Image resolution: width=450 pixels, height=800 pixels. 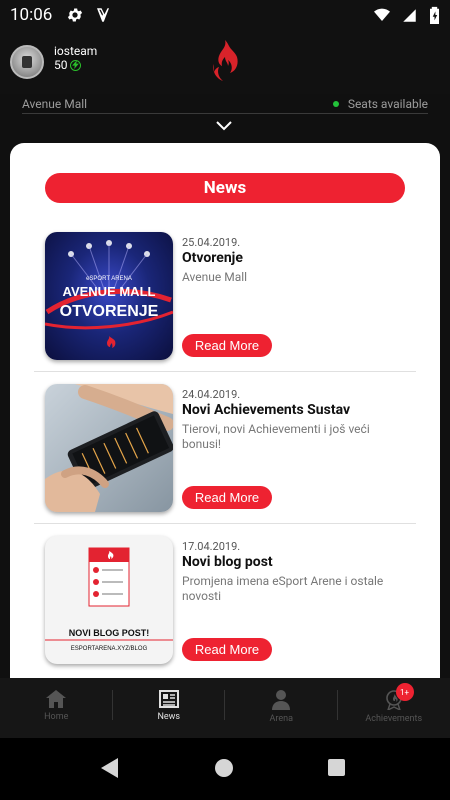 What do you see at coordinates (211, 394) in the screenshot?
I see `news-date: 24.04.2019.` at bounding box center [211, 394].